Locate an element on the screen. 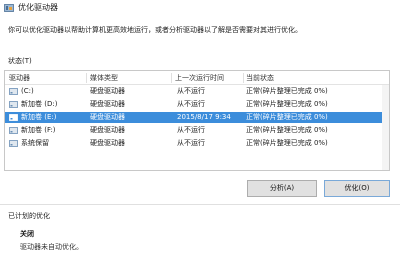 The height and width of the screenshot is (256, 400). drive-row: 新加卷 (F:) 硬盘驱动器 从不运行 正常(碎片整理已完成 0%) is located at coordinates (197, 130).